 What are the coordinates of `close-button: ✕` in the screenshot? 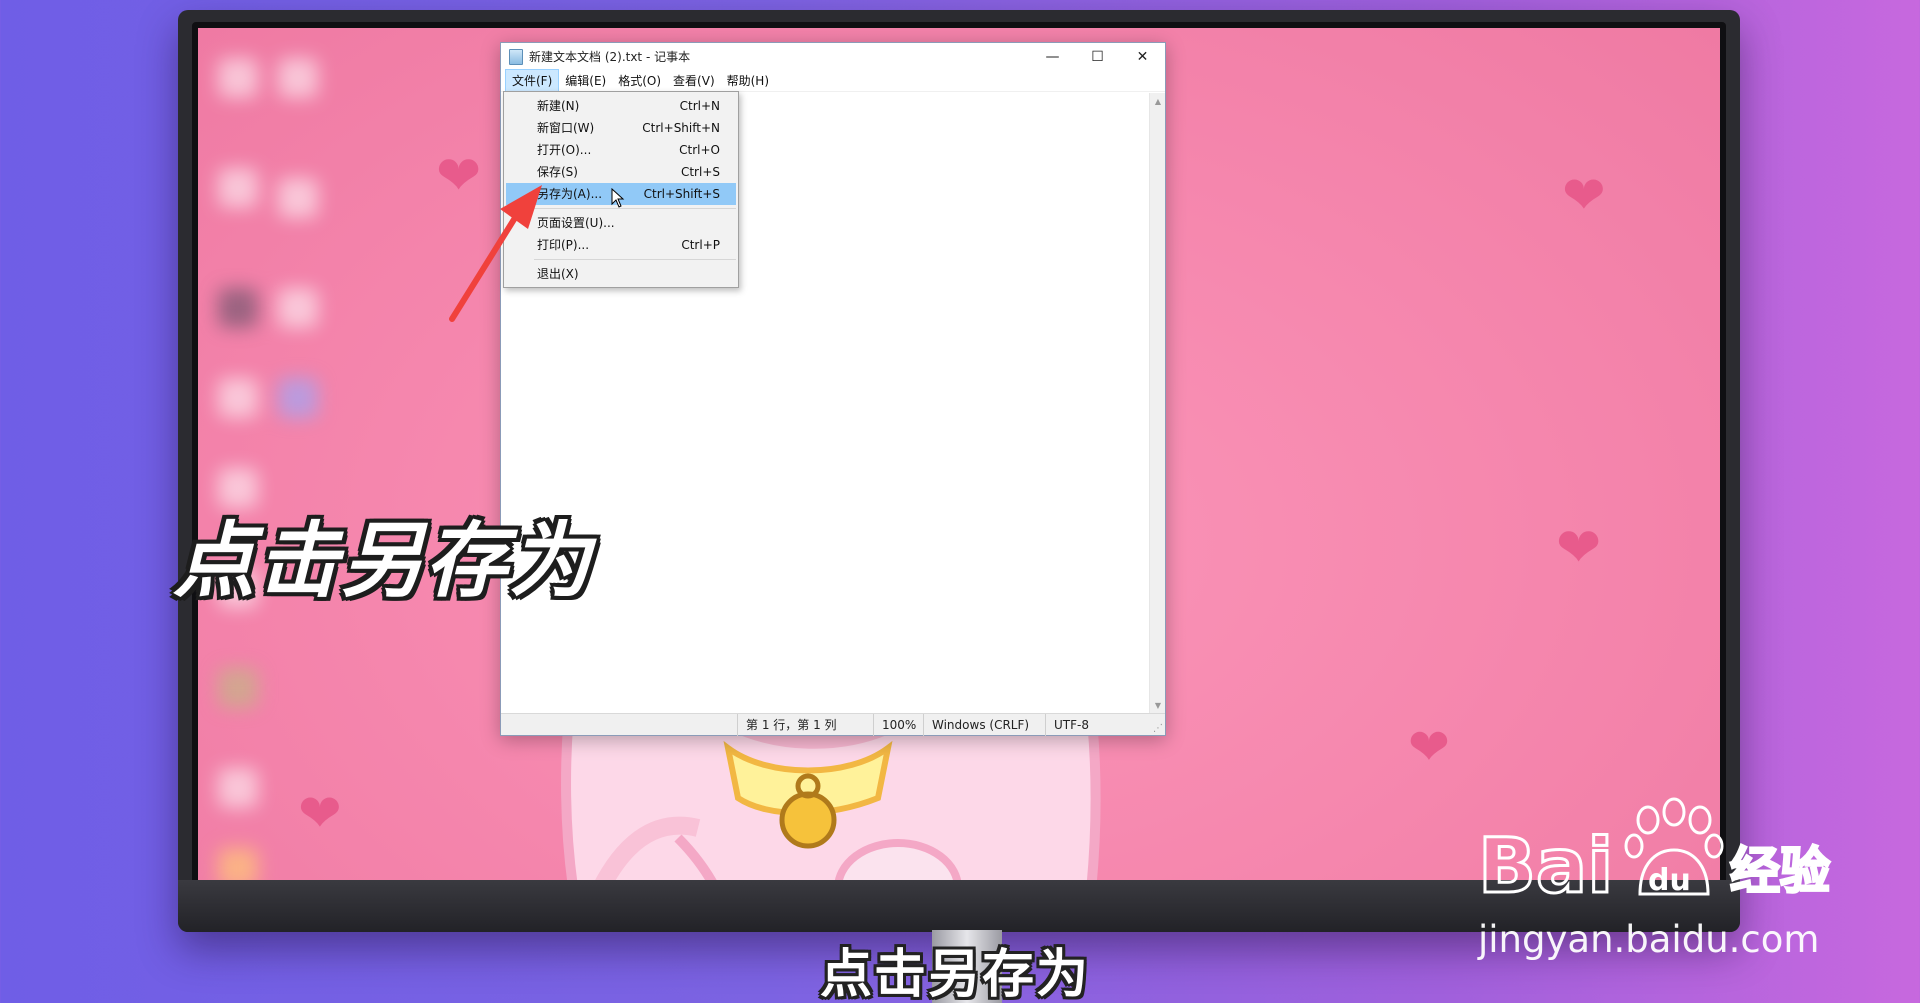 It's located at (1142, 56).